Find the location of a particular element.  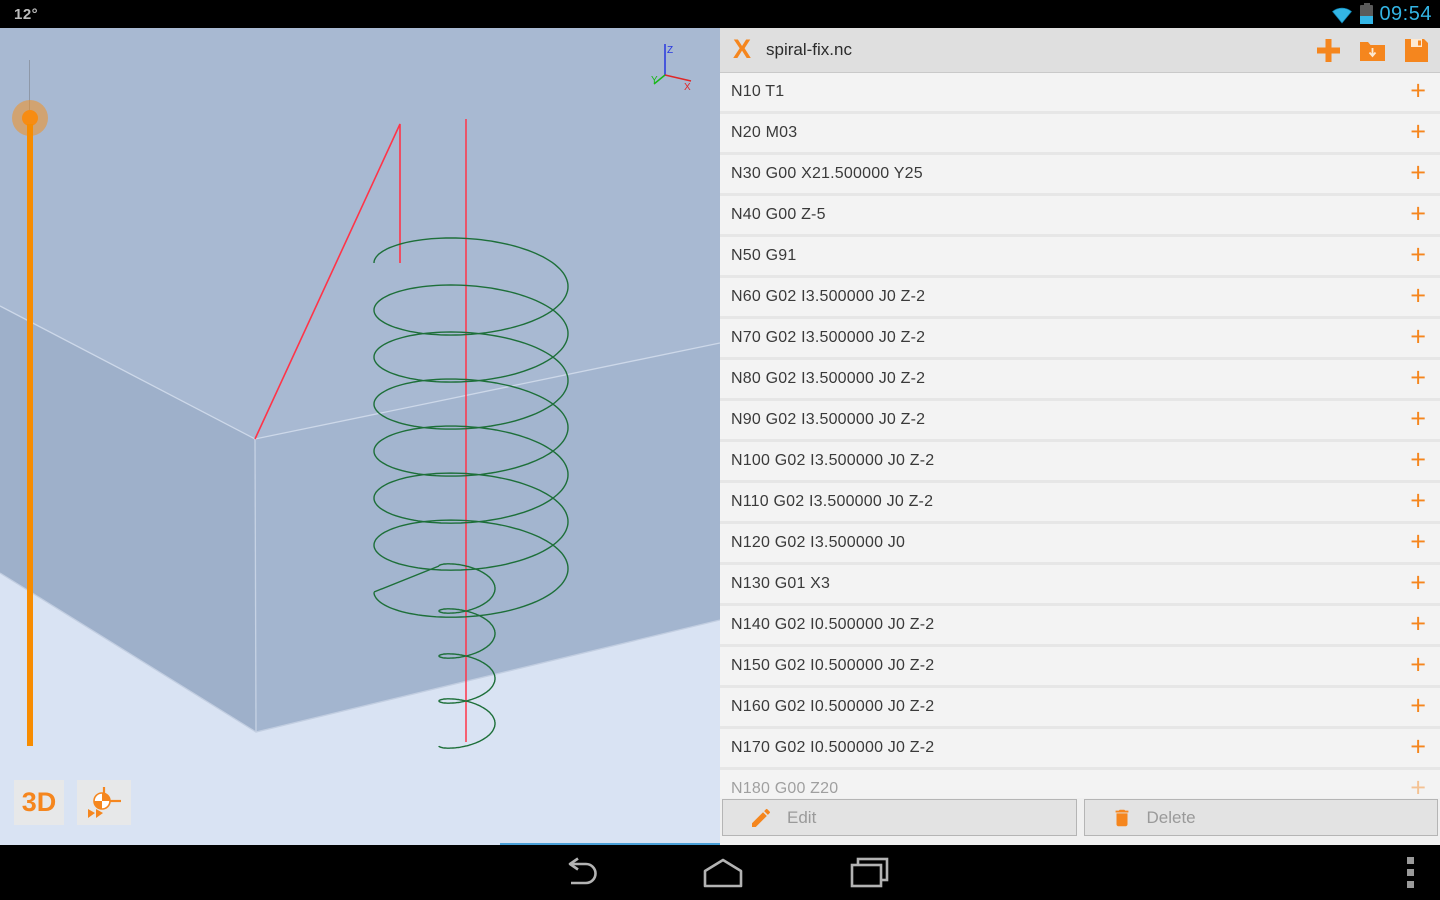

trash-icon is located at coordinates (1121, 817).